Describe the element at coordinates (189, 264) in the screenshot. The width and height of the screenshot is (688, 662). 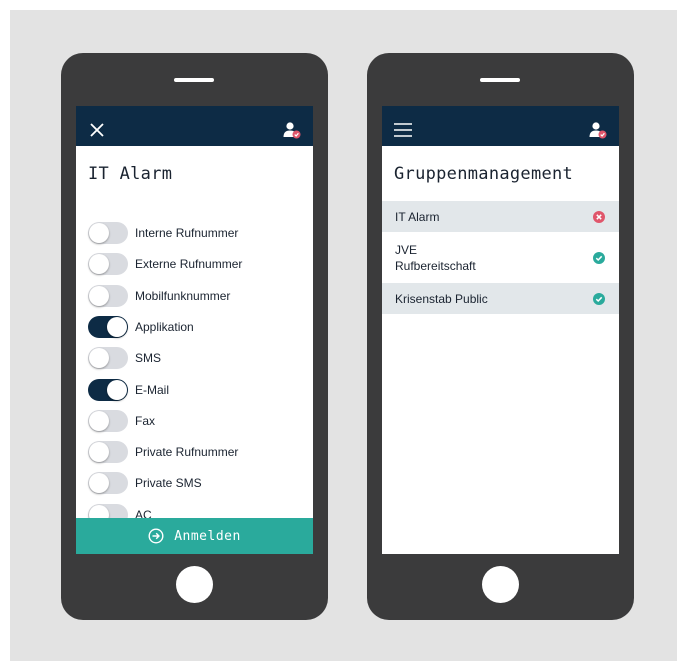
I see `toggle-label: Externe Rufnummer` at that location.